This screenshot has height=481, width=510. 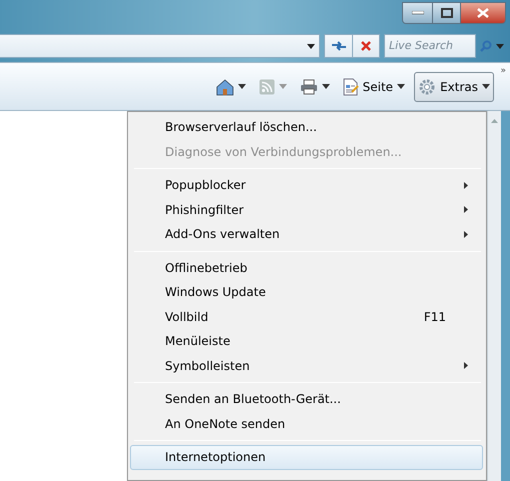 What do you see at coordinates (306, 341) in the screenshot?
I see `menu-item: Menüleiste` at bounding box center [306, 341].